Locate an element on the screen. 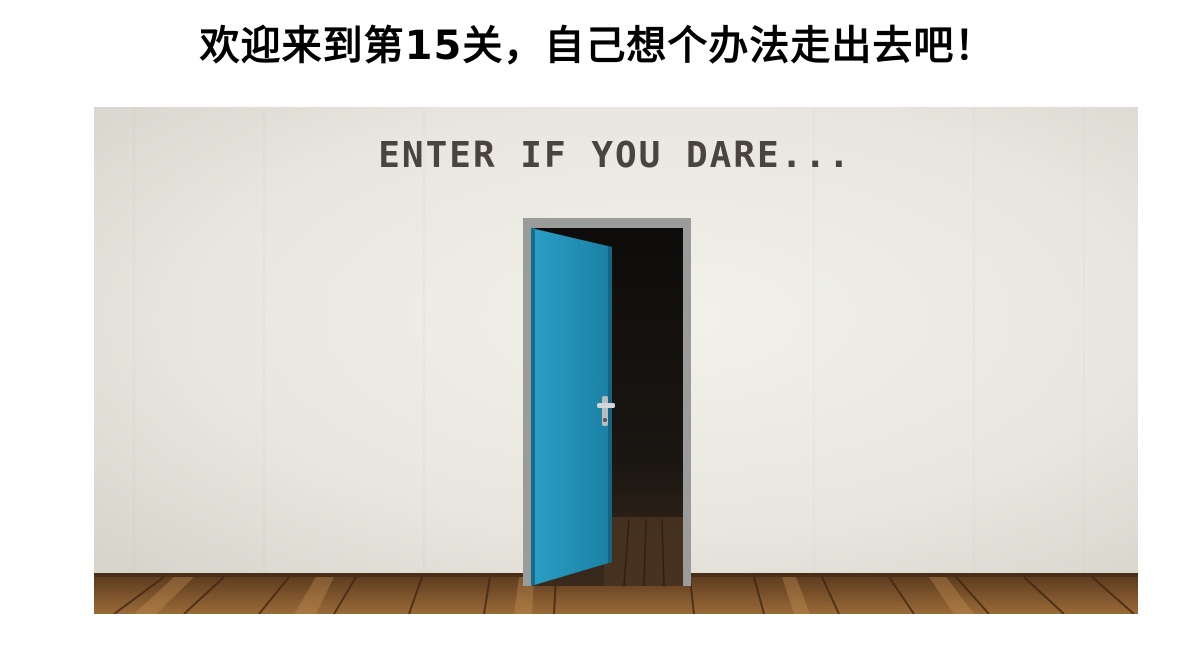 This screenshot has height=669, width=1195. level-title: 欢迎来到第15关，自己想个办法走出去吧！ is located at coordinates (597, 46).